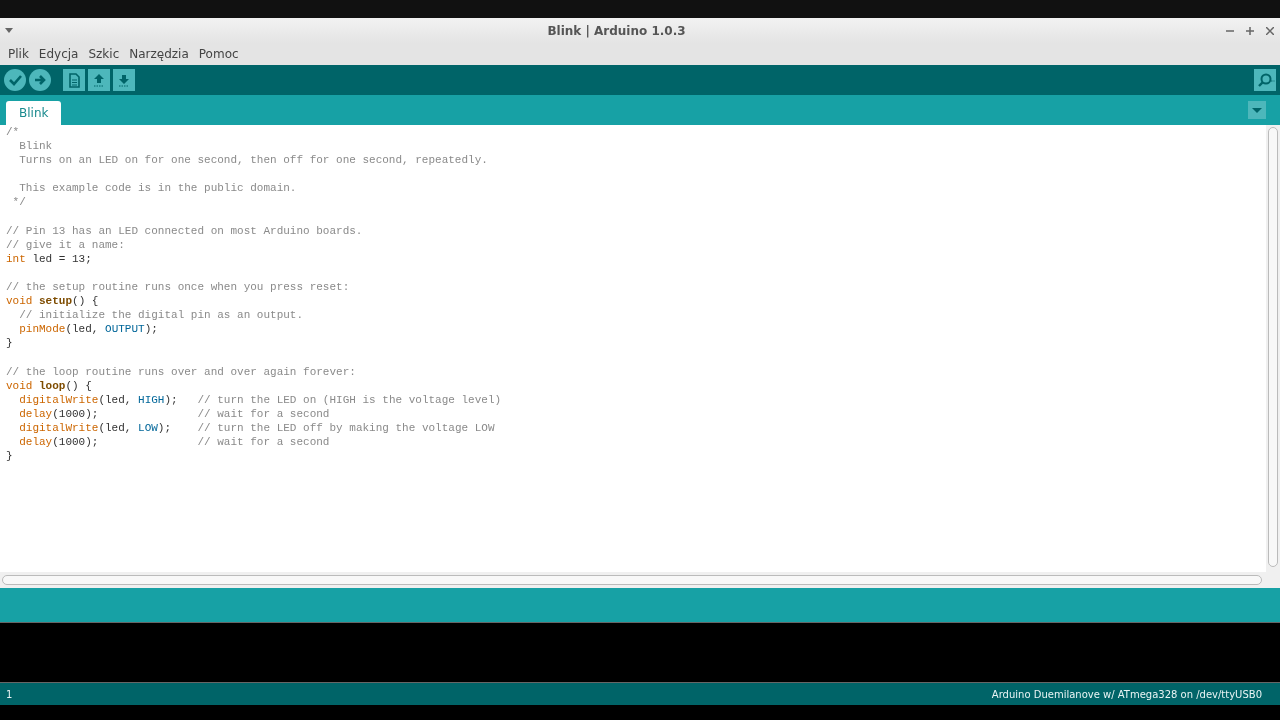 Image resolution: width=1280 pixels, height=720 pixels. I want to click on tab-menu-button, so click(1257, 110).